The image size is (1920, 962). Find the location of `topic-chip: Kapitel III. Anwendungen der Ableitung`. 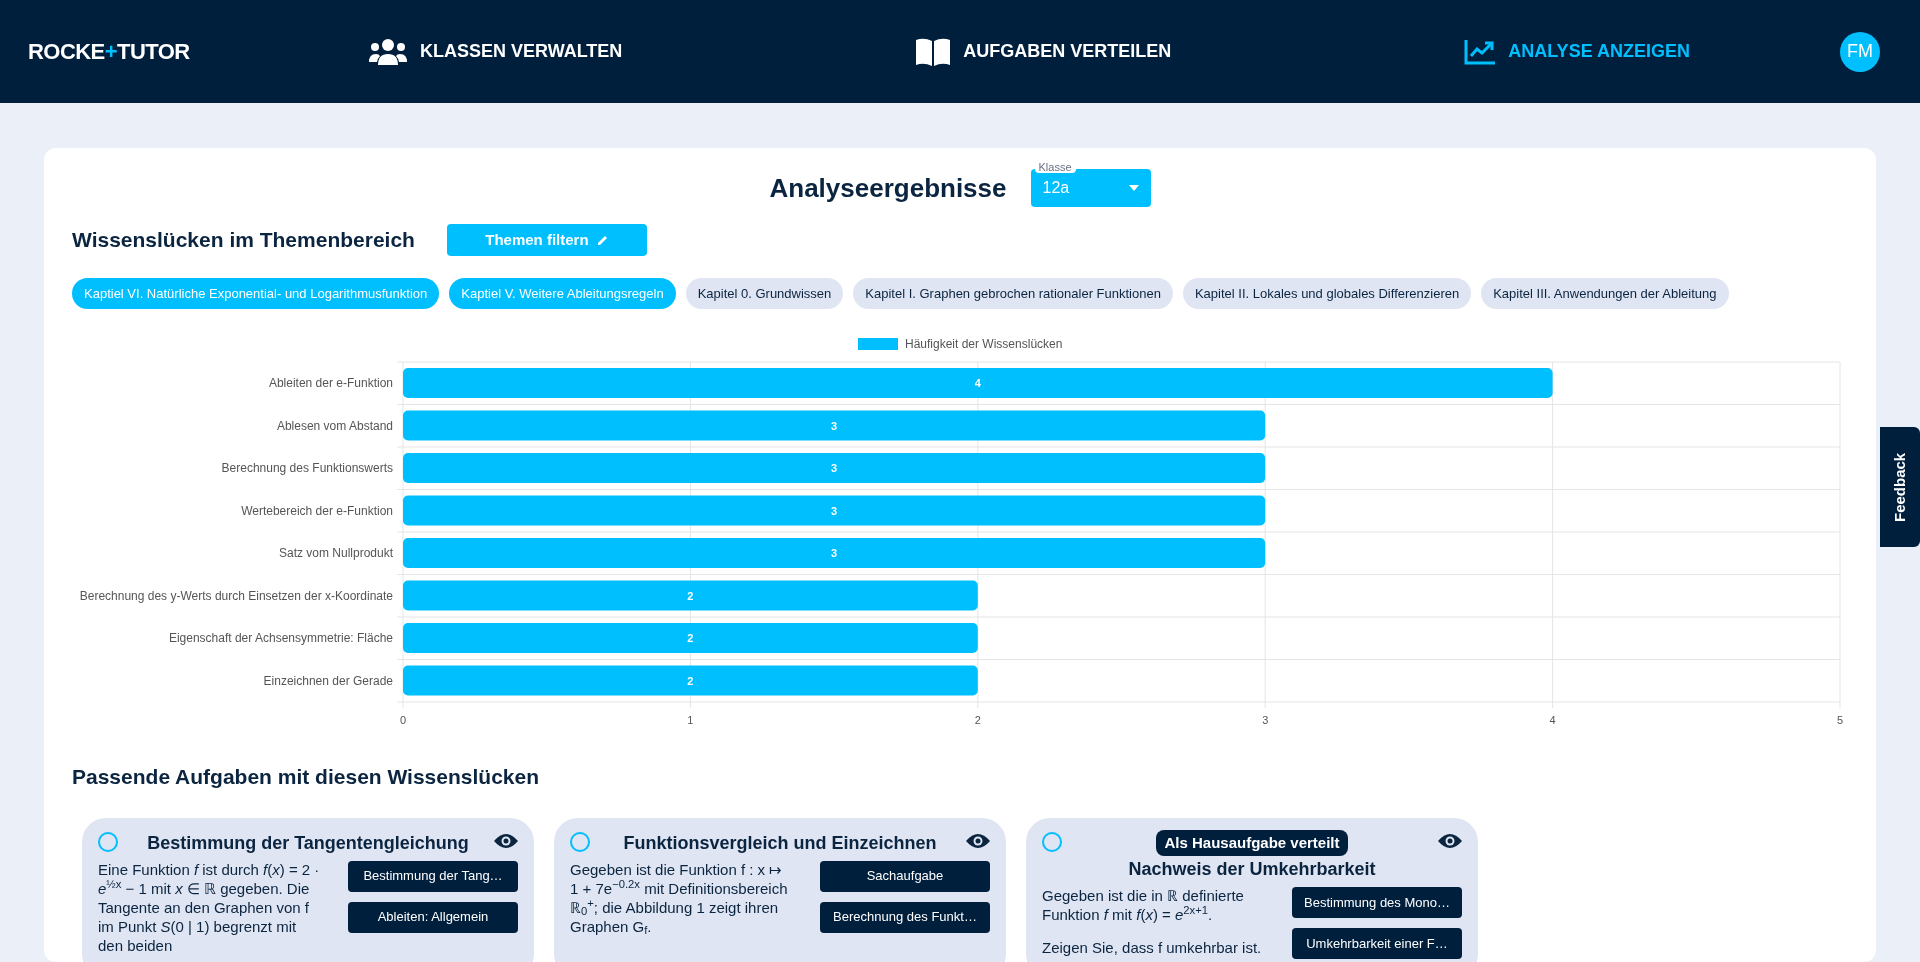

topic-chip: Kapitel III. Anwendungen der Ableitung is located at coordinates (1605, 293).